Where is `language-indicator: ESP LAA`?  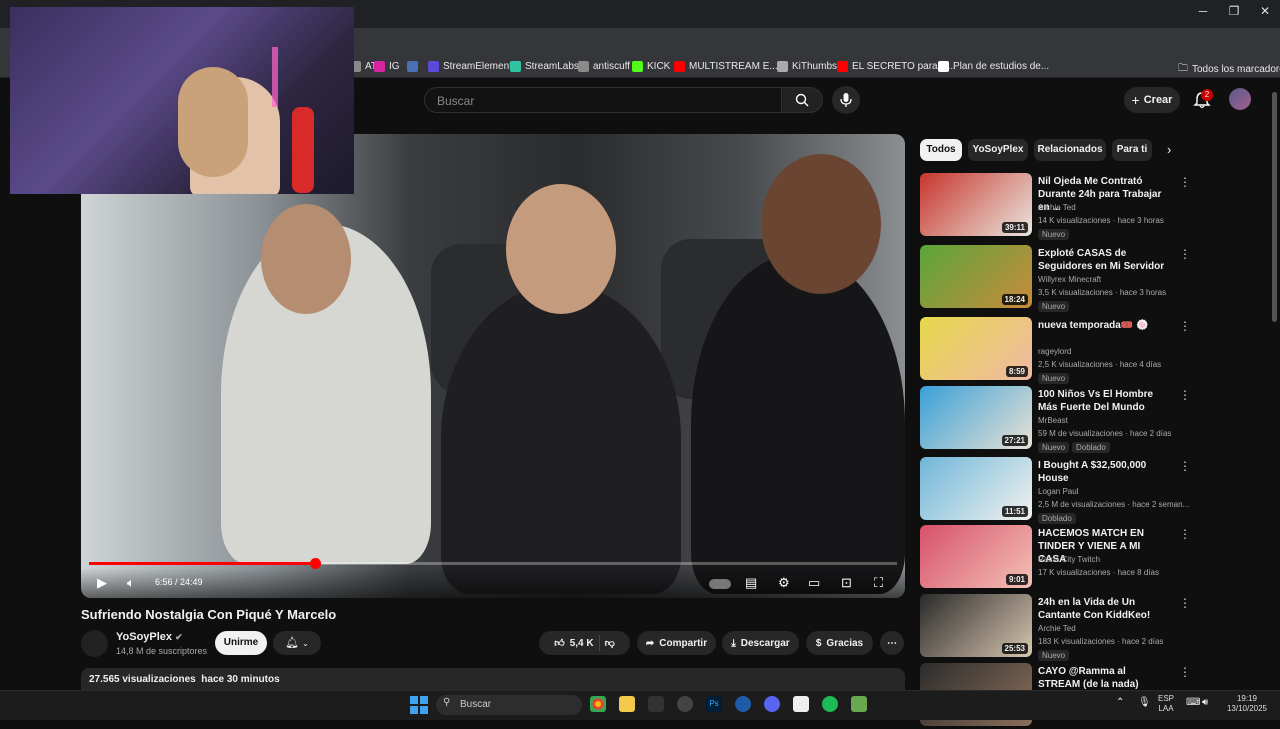 language-indicator: ESP LAA is located at coordinates (1166, 704).